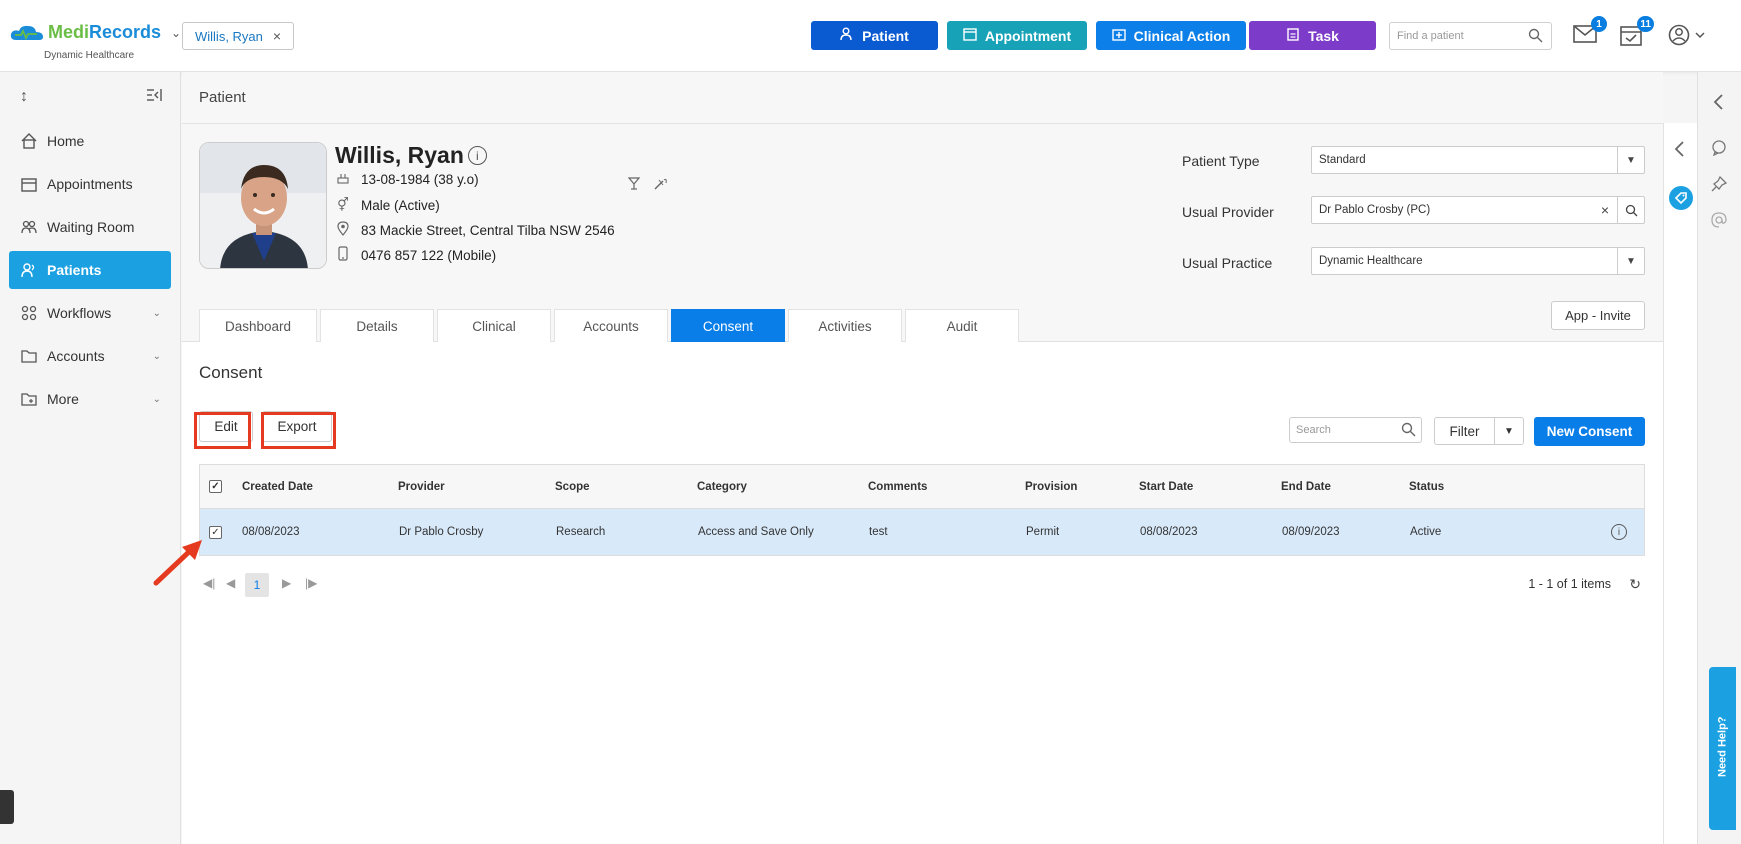 The height and width of the screenshot is (844, 1741). I want to click on pin-icon, so click(1719, 185).